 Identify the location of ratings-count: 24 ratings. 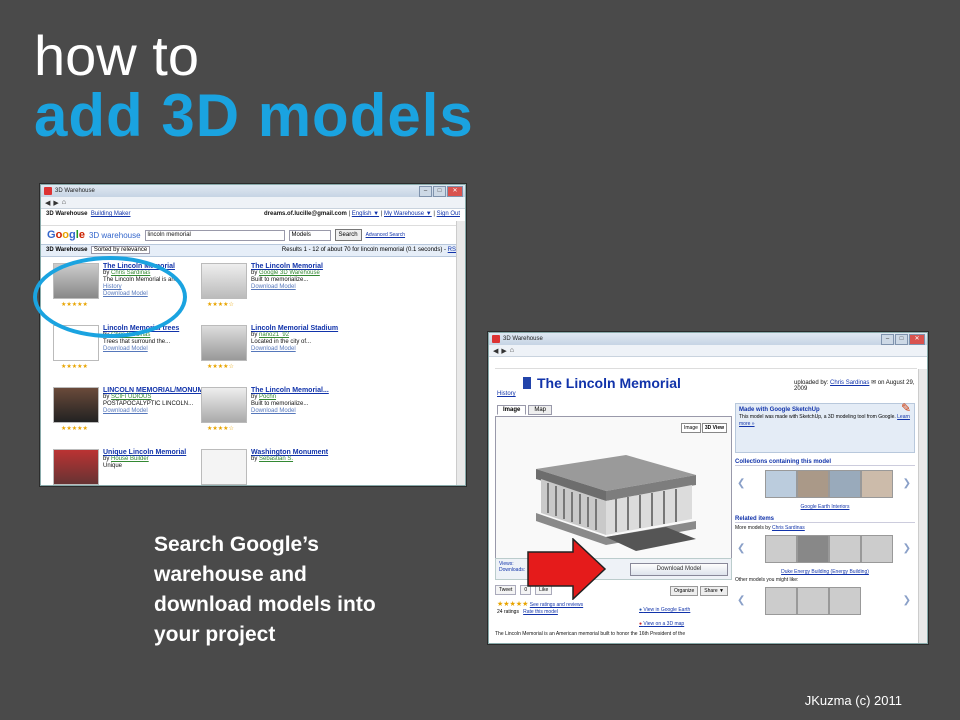
(508, 612).